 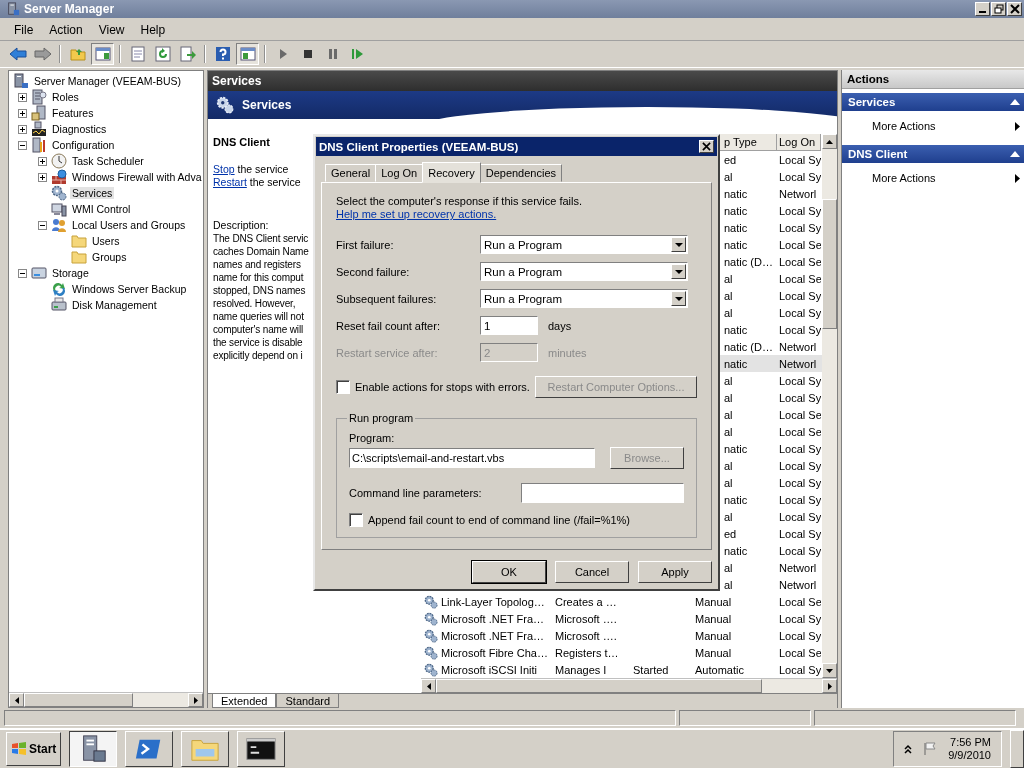 I want to click on dialog-button: OK, so click(x=509, y=572).